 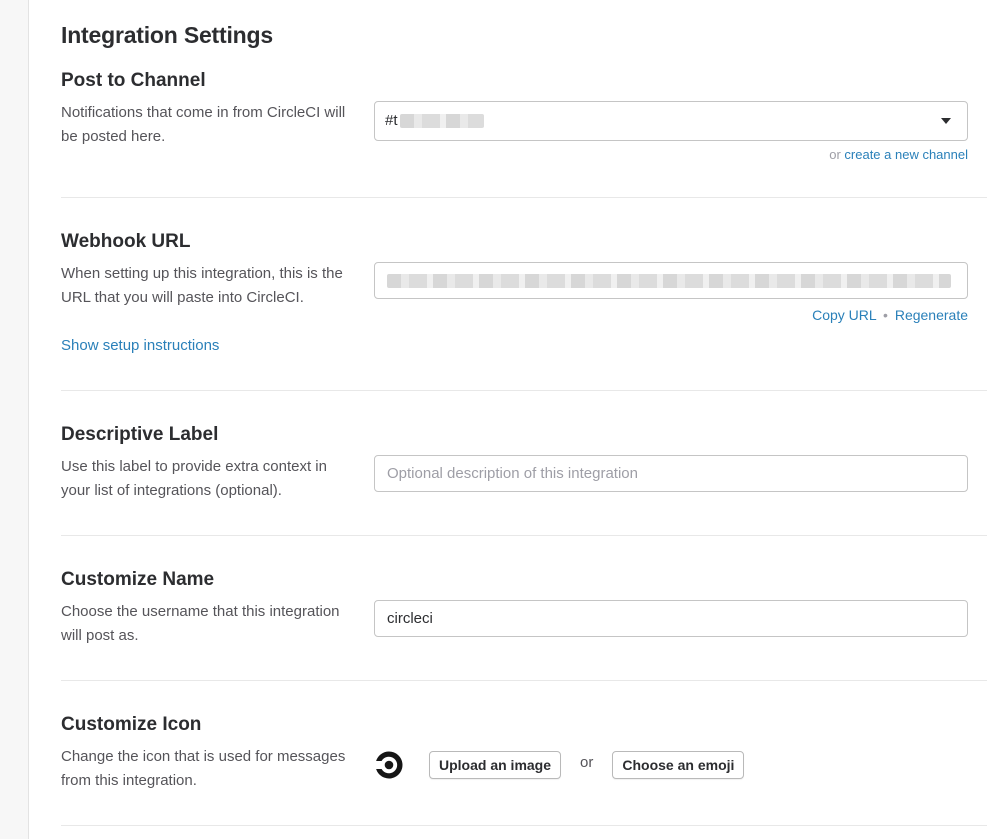 I want to click on customize-icon-title: Customize Icon, so click(x=131, y=724).